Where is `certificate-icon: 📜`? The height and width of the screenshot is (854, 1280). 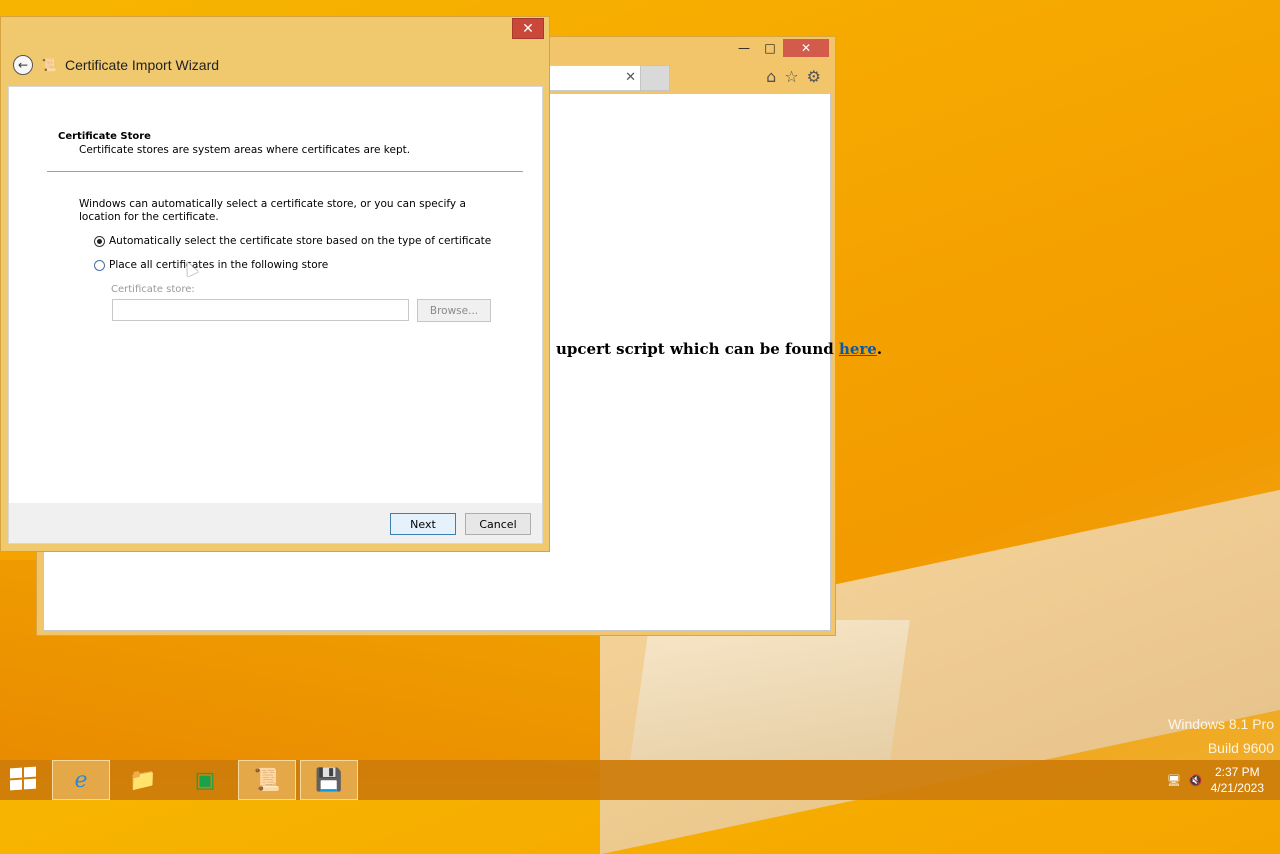
certificate-icon: 📜 is located at coordinates (267, 780).